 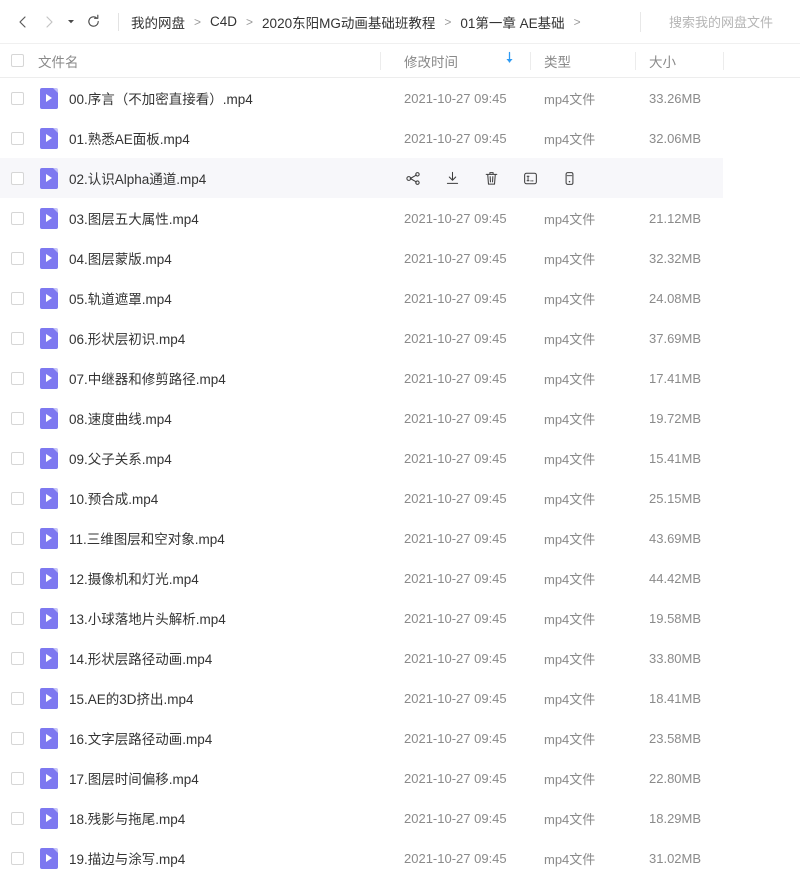 I want to click on rename-icon, so click(x=530, y=178).